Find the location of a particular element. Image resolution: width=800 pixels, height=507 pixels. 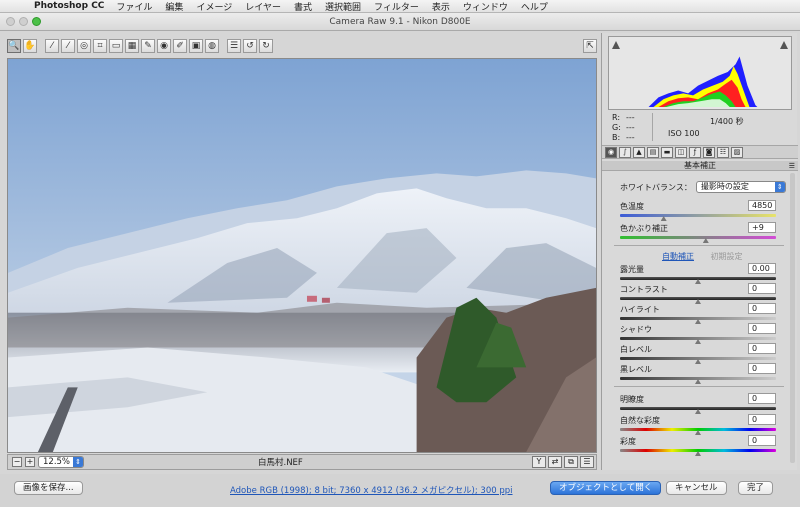

fullscreen-toggle-icon: ⇱ is located at coordinates (590, 46).